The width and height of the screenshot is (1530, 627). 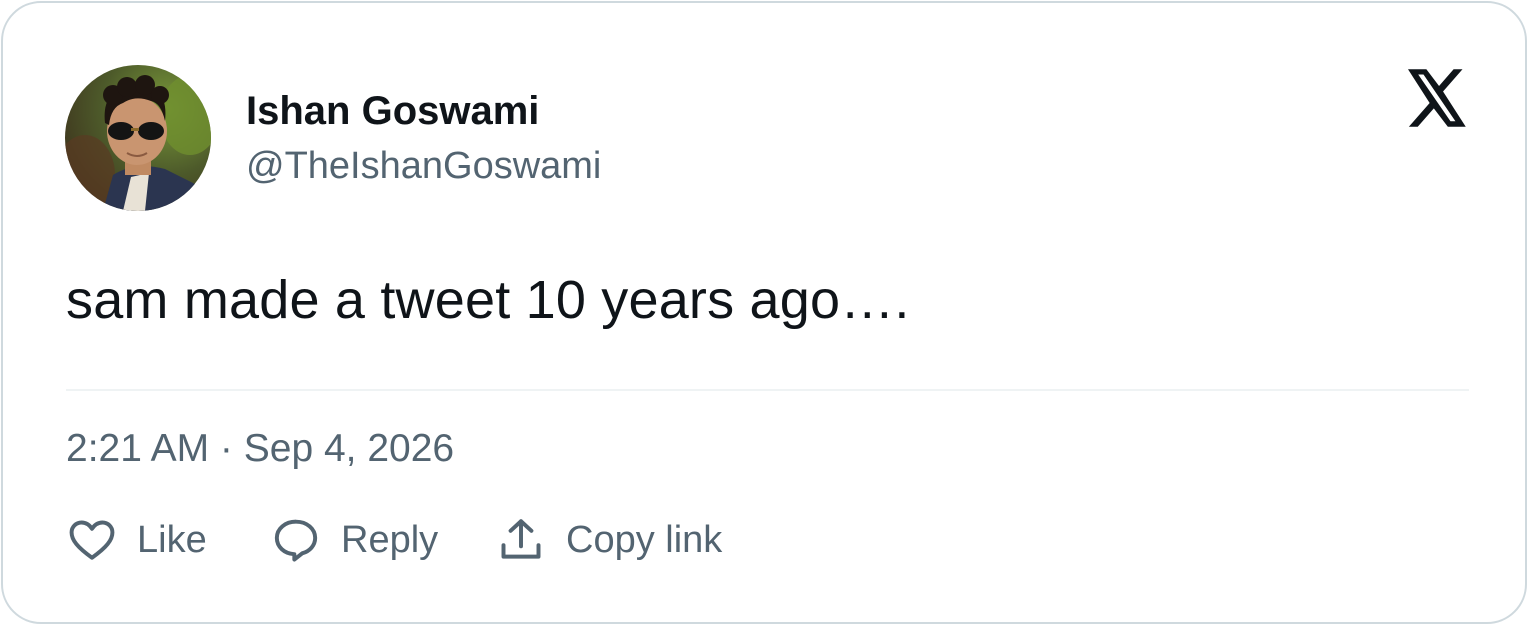 I want to click on tweet-text: sam made a tweet 10 years ago…., so click(x=488, y=300).